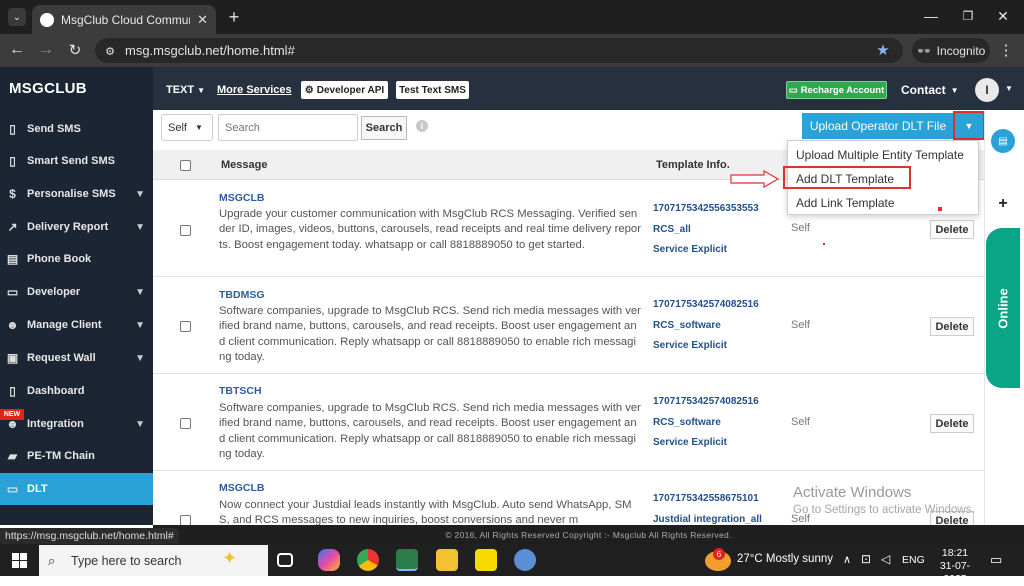  What do you see at coordinates (996, 560) in the screenshot?
I see `notification-icon: ▭` at bounding box center [996, 560].